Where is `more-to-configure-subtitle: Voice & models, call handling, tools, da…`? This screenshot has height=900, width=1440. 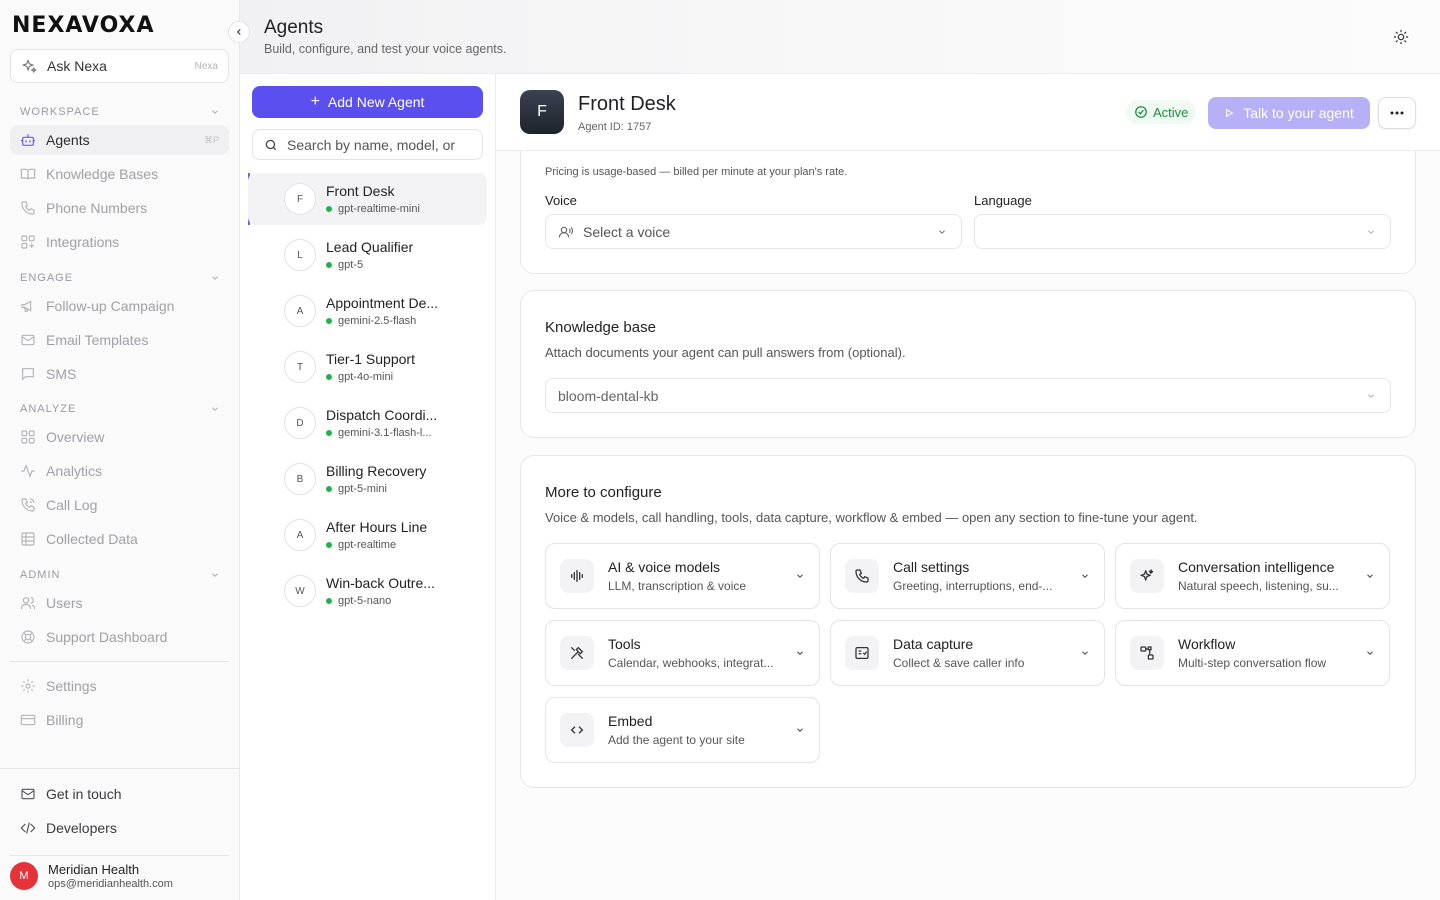 more-to-configure-subtitle: Voice & models, call handling, tools, da… is located at coordinates (871, 517).